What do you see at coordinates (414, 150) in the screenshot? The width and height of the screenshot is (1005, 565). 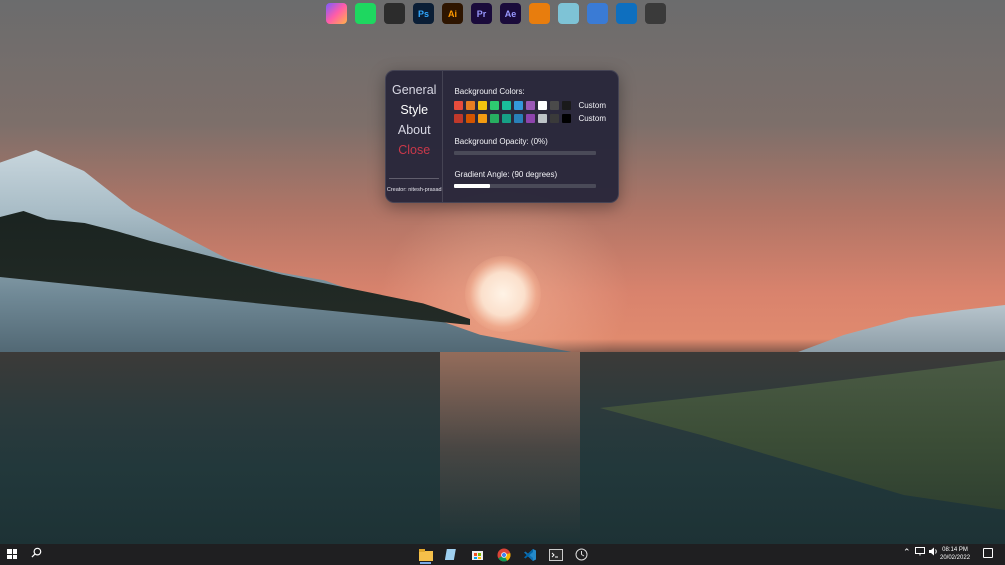 I see `nav-close: Close` at bounding box center [414, 150].